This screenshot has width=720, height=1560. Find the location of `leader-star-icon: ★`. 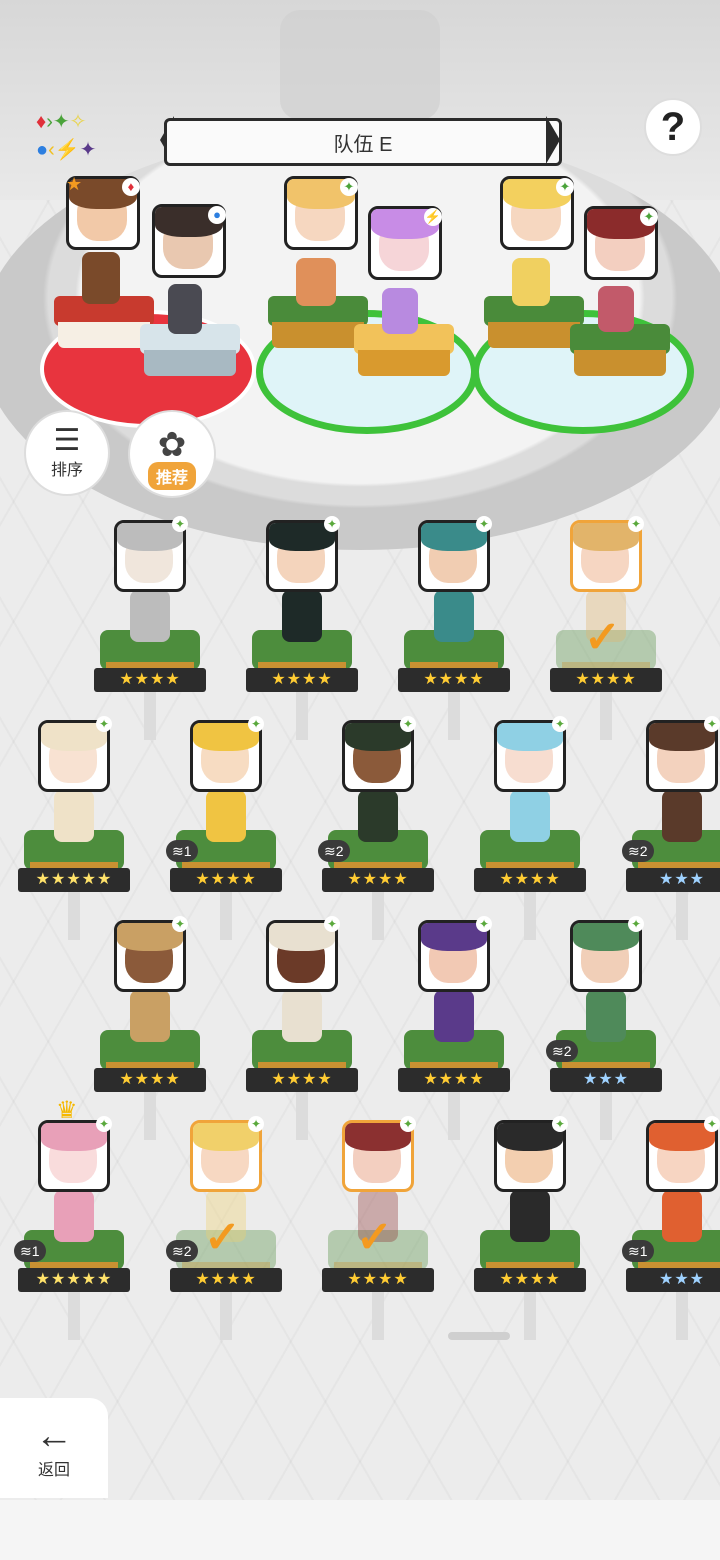

leader-star-icon: ★ is located at coordinates (74, 184).